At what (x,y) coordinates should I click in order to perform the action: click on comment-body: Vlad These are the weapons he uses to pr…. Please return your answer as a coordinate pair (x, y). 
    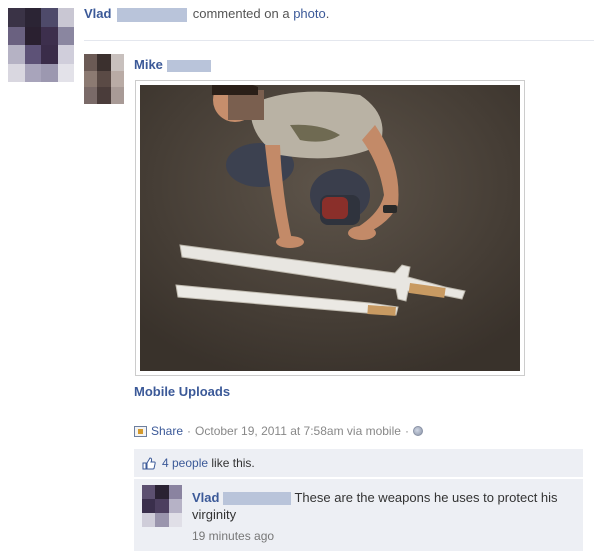
    Looking at the image, I should click on (382, 506).